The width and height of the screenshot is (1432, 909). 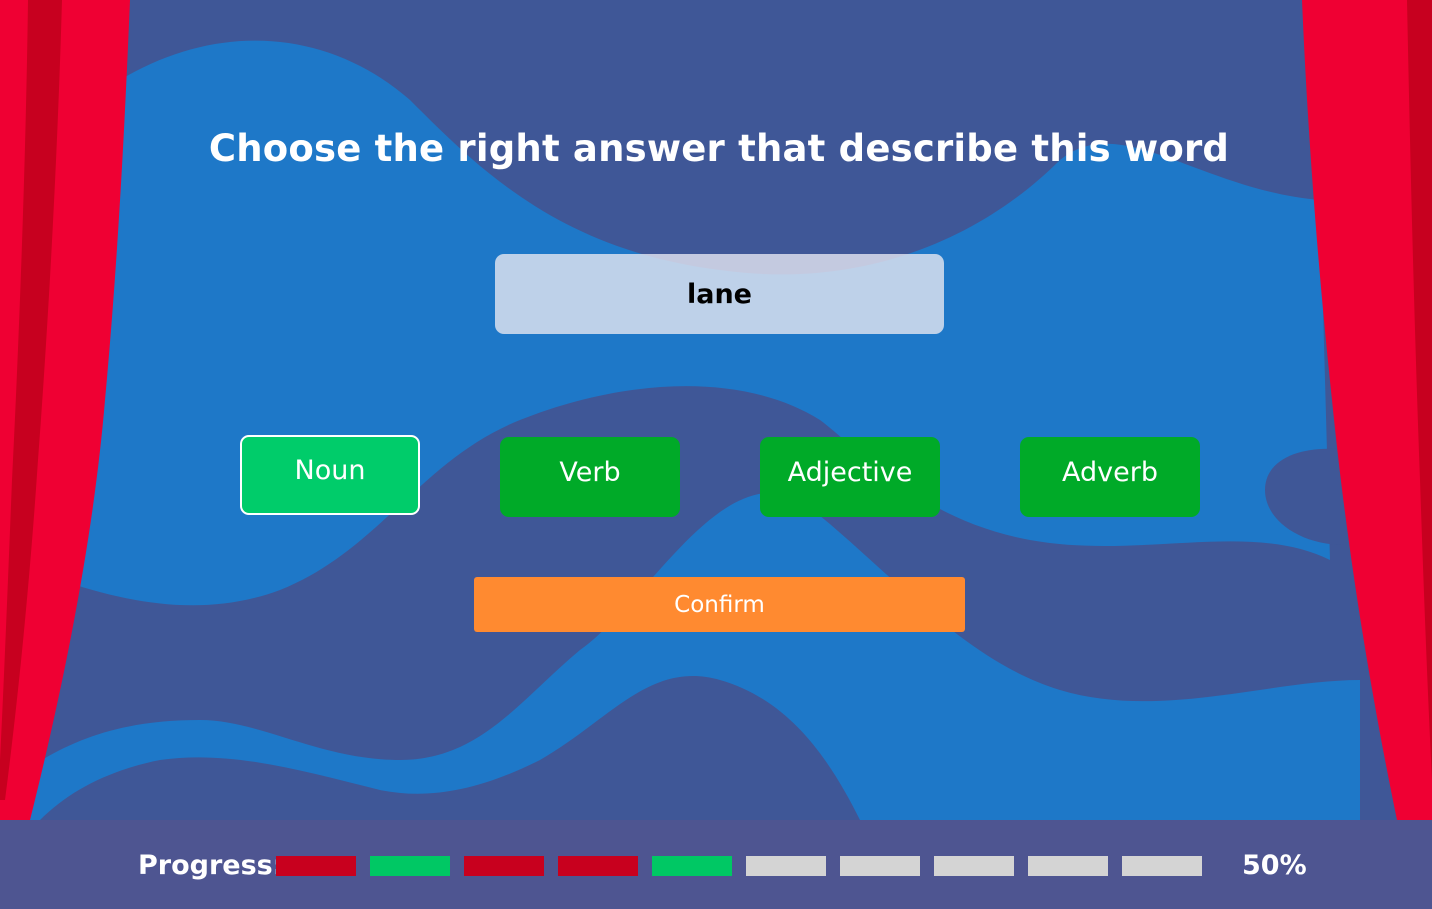 What do you see at coordinates (1274, 865) in the screenshot?
I see `progress-percent: 50%` at bounding box center [1274, 865].